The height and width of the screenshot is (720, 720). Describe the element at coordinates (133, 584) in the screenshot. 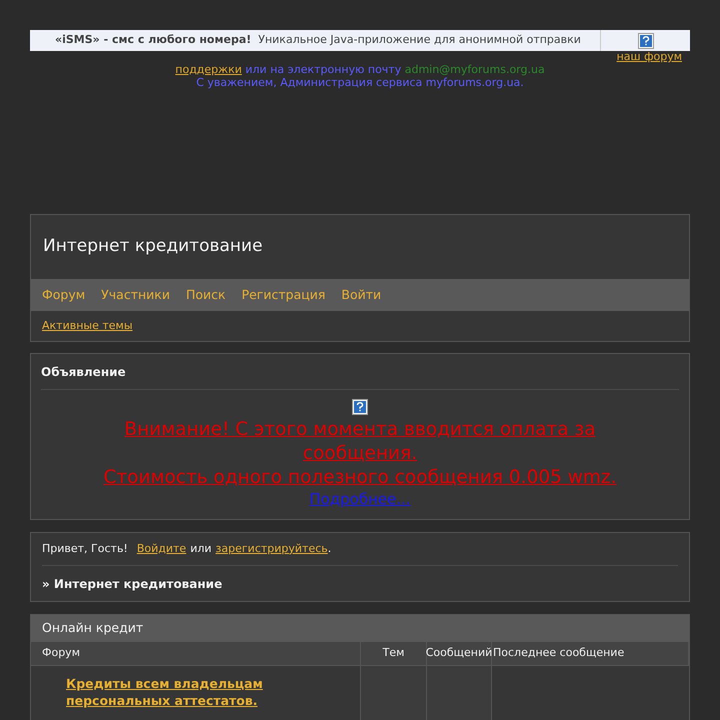

I see `breadcrumb: » Интернет кредитование` at that location.